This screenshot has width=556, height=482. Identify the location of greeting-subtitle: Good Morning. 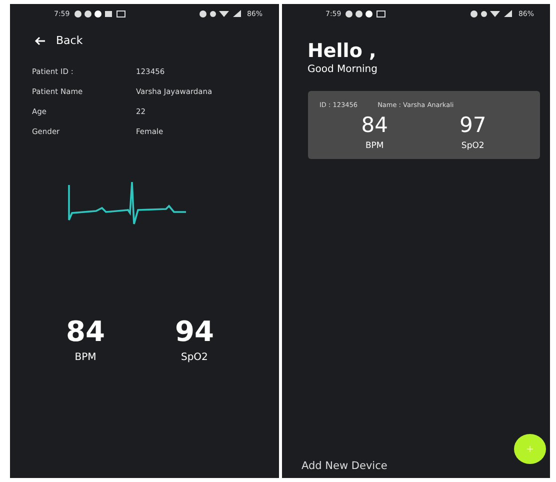
(343, 69).